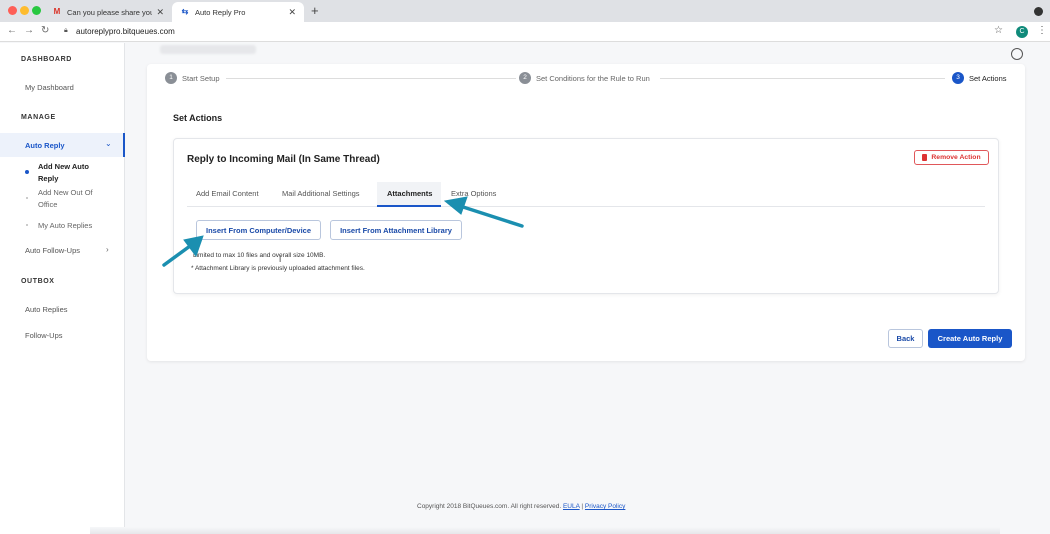 This screenshot has height=534, width=1050. I want to click on sidebar-item-auto-reply: Auto Reply ⌄, so click(62, 145).